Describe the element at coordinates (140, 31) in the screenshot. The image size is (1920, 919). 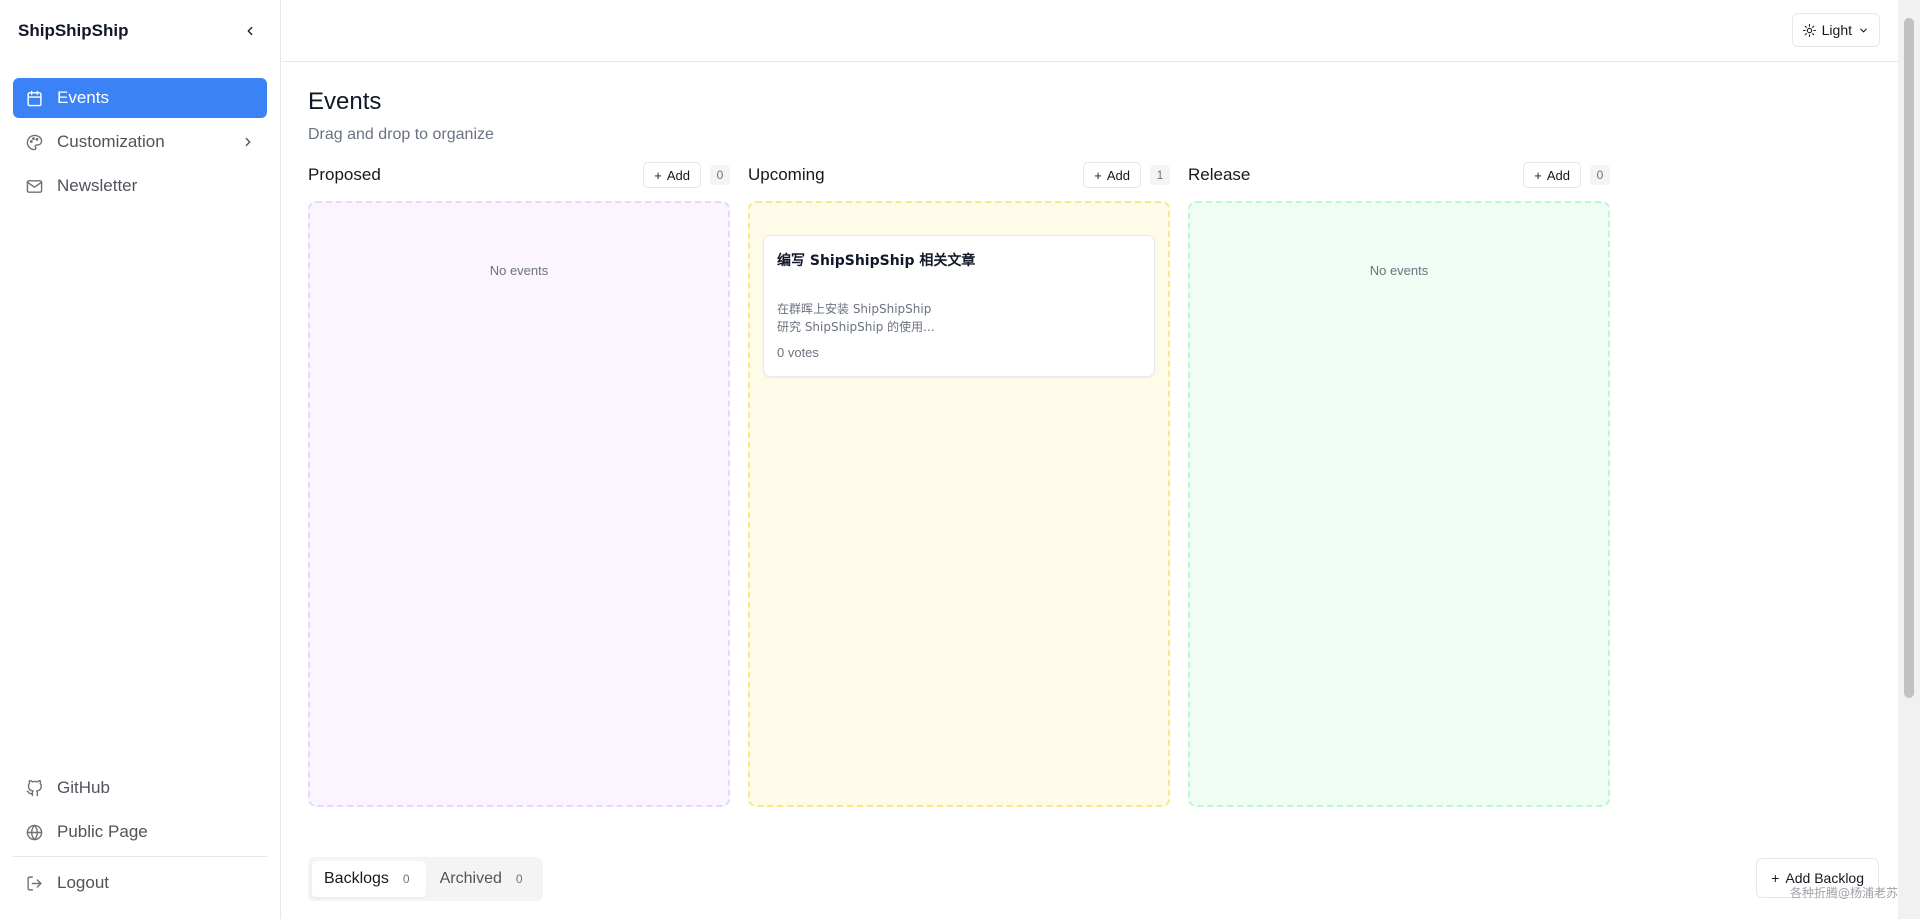
I see `brand-row: ShipShipShip` at that location.